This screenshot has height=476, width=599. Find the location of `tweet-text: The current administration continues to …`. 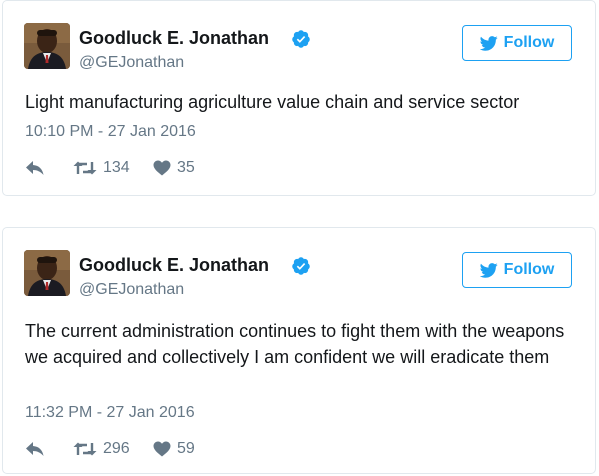

tweet-text: The current administration continues to … is located at coordinates (295, 344).